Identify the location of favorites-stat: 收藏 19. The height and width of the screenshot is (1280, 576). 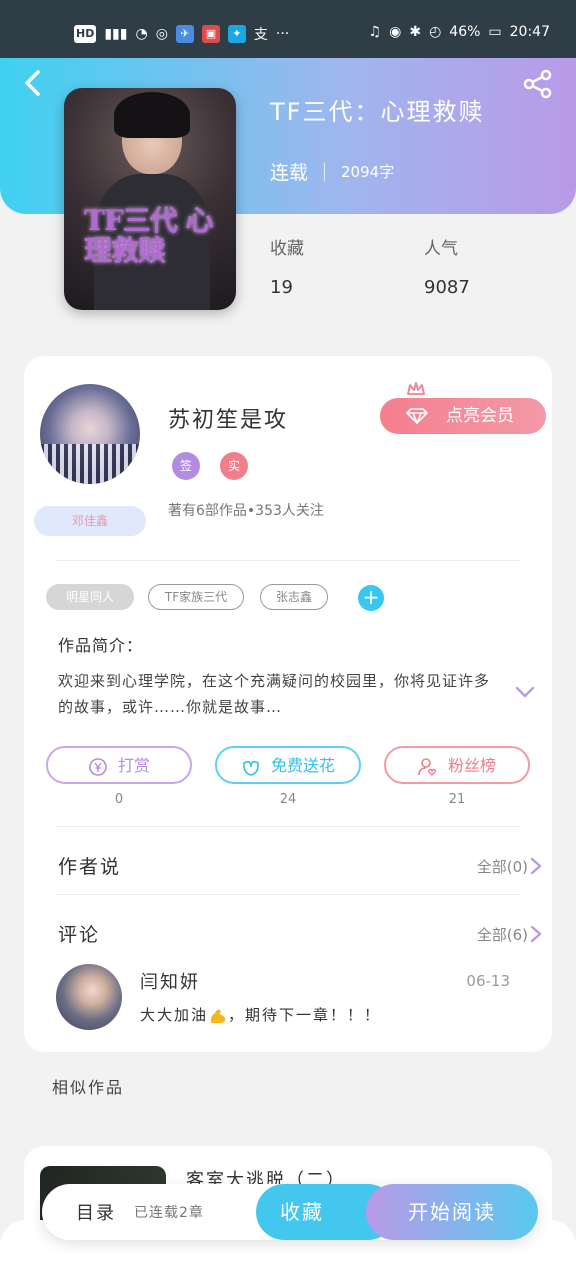
(287, 266).